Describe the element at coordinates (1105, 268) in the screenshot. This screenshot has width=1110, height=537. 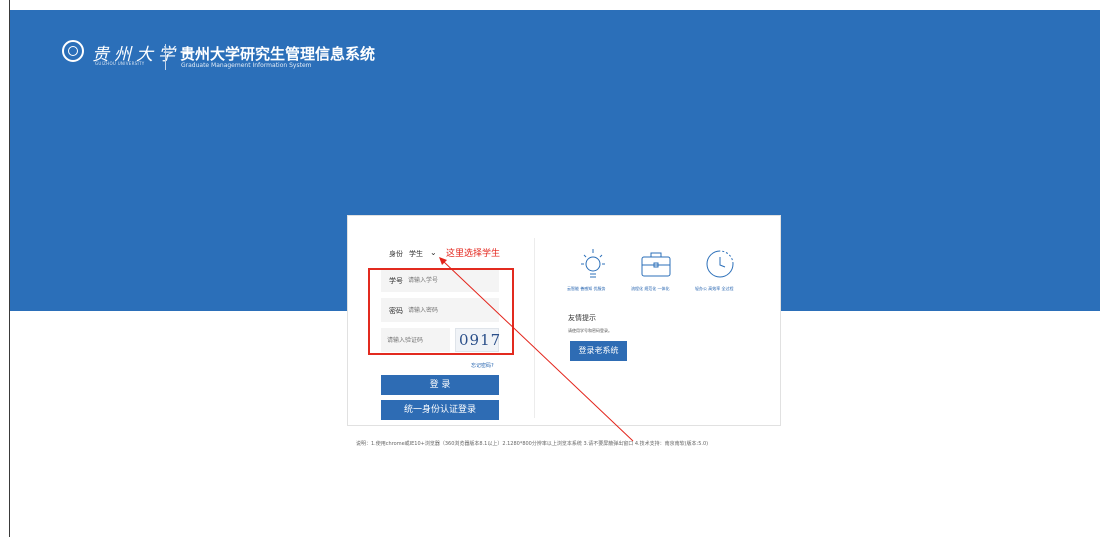
I see `right-edge` at that location.